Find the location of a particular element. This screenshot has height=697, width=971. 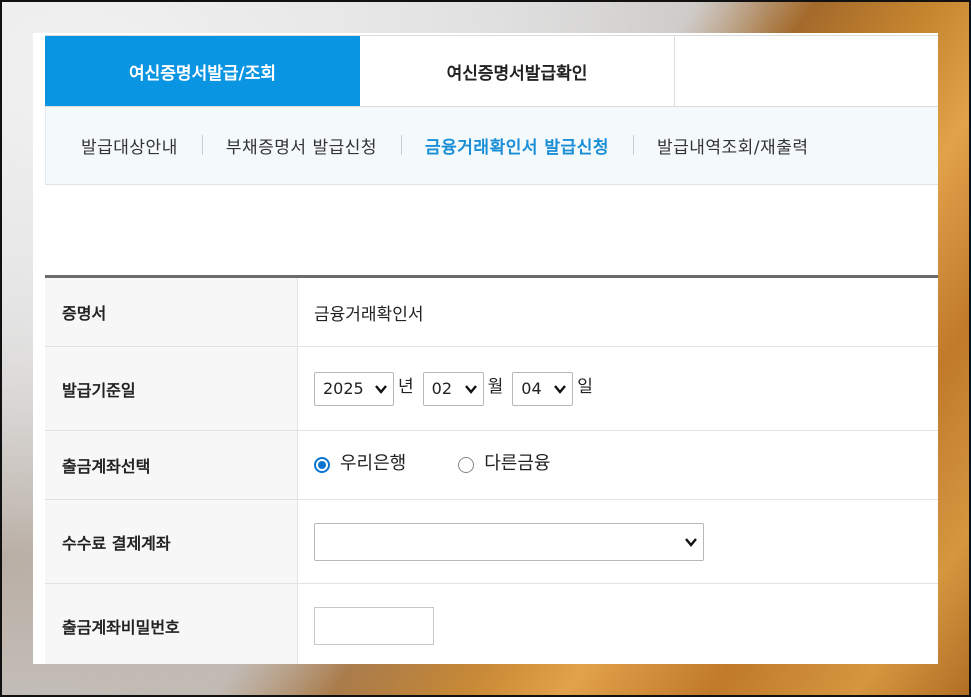

month-select: 02 is located at coordinates (453, 388).